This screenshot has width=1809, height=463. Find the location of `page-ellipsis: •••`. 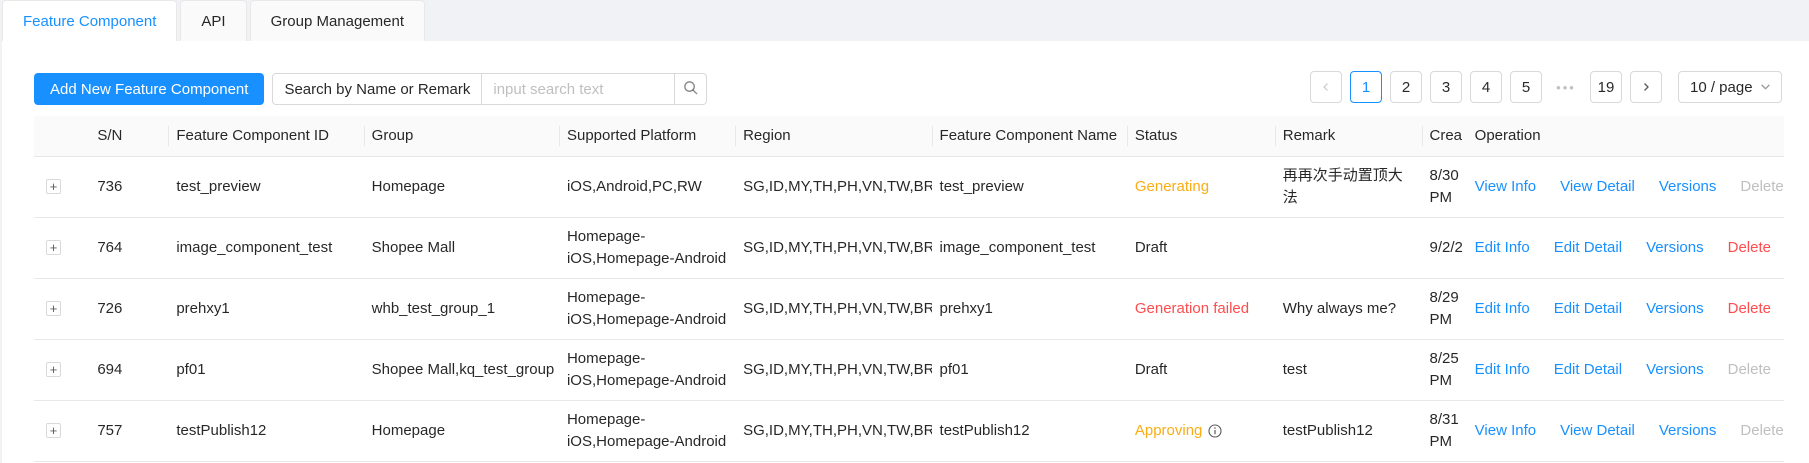

page-ellipsis: ••• is located at coordinates (1566, 87).